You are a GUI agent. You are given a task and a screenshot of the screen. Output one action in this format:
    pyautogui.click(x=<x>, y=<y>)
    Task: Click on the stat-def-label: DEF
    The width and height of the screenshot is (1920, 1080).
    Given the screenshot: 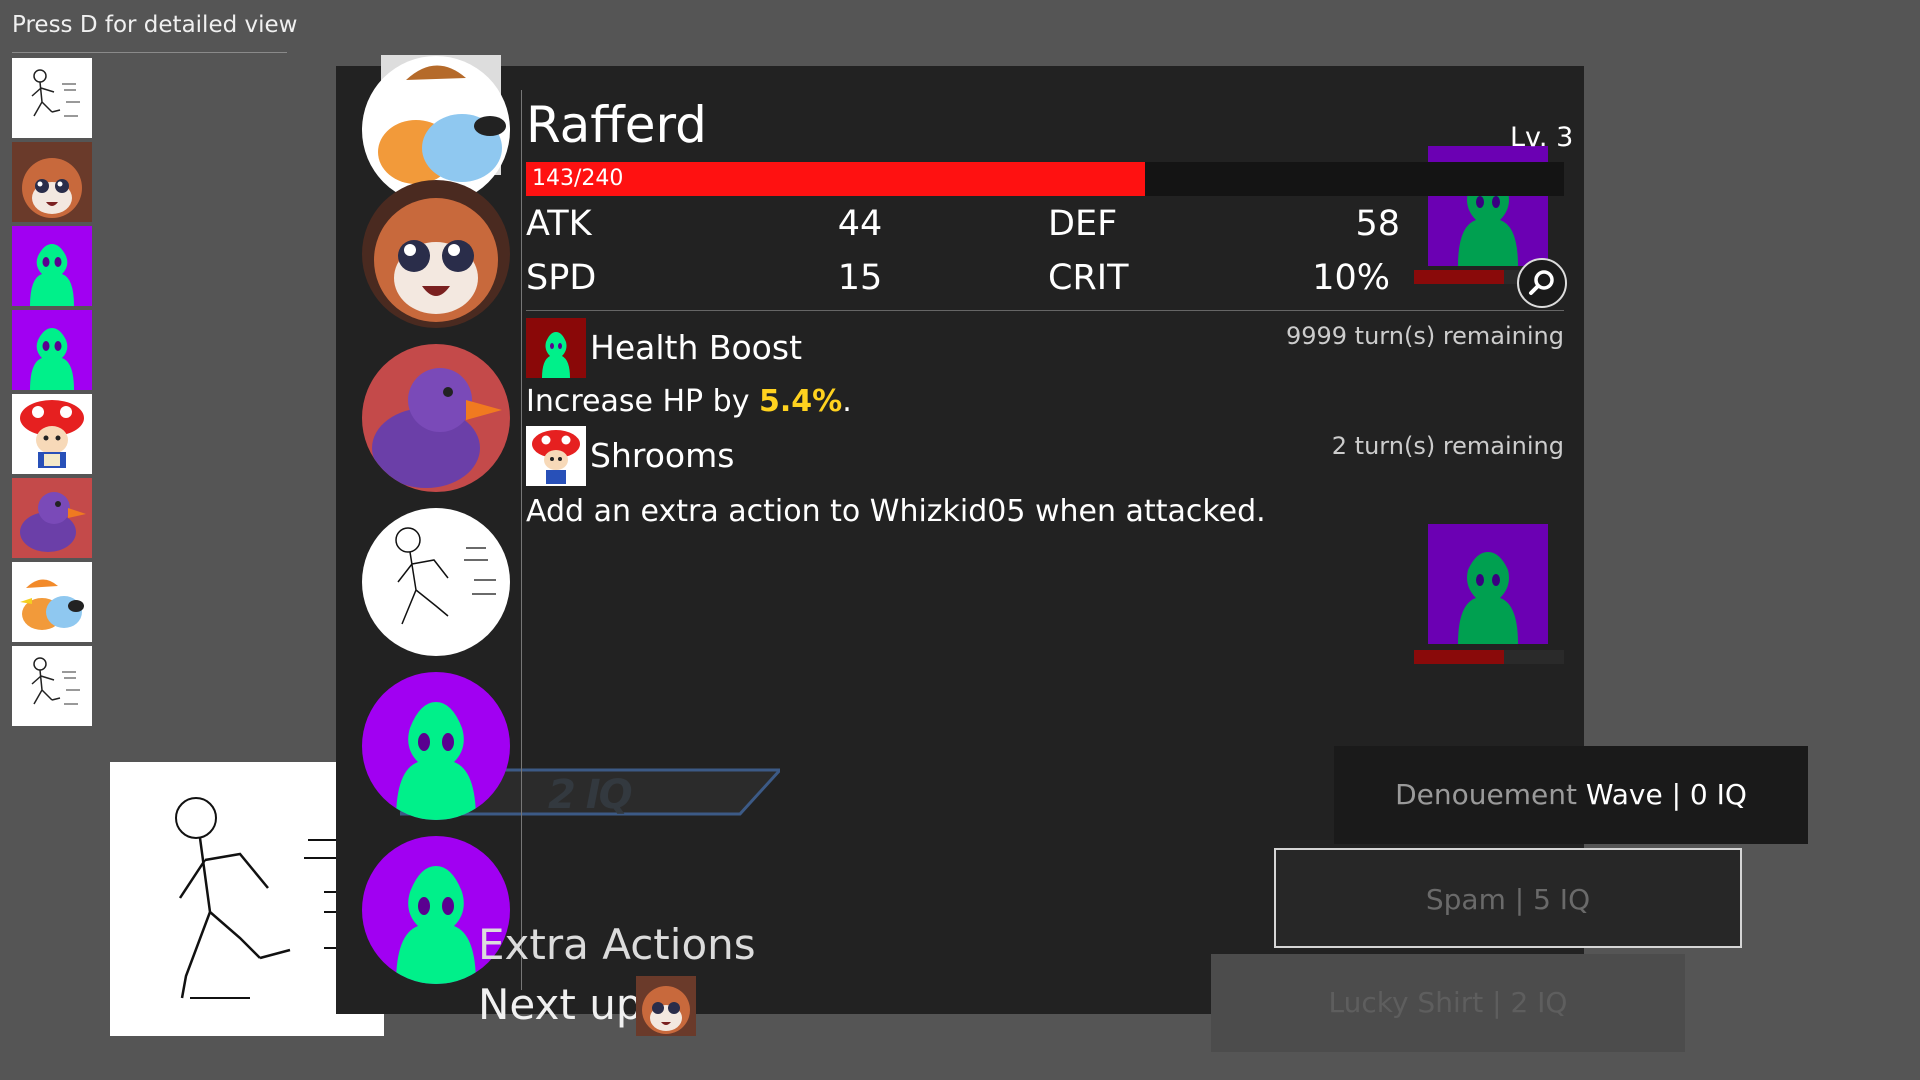 What is the action you would take?
    pyautogui.click(x=1083, y=224)
    